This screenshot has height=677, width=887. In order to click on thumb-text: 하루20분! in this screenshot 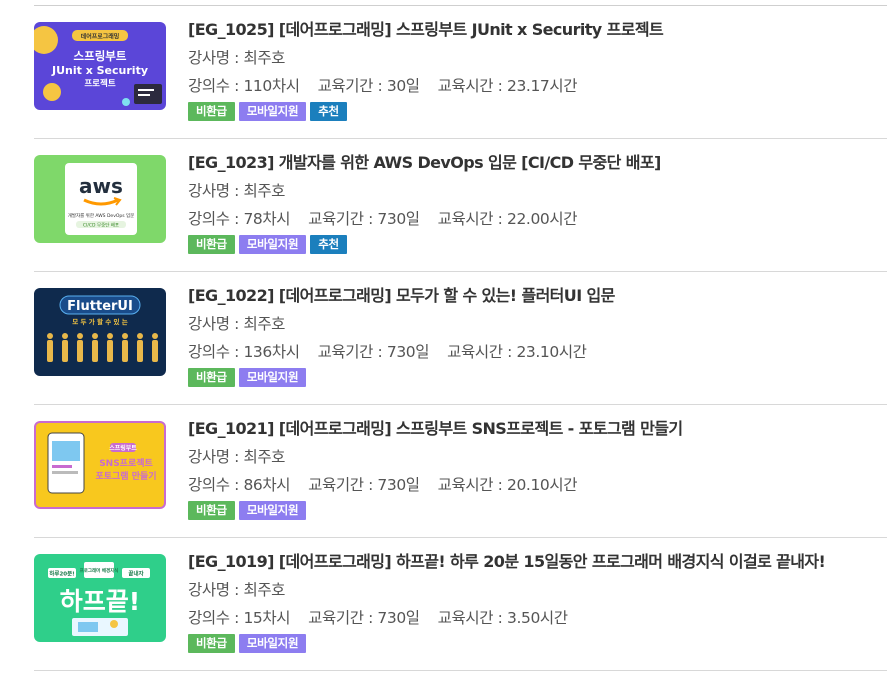, I will do `click(61, 574)`.